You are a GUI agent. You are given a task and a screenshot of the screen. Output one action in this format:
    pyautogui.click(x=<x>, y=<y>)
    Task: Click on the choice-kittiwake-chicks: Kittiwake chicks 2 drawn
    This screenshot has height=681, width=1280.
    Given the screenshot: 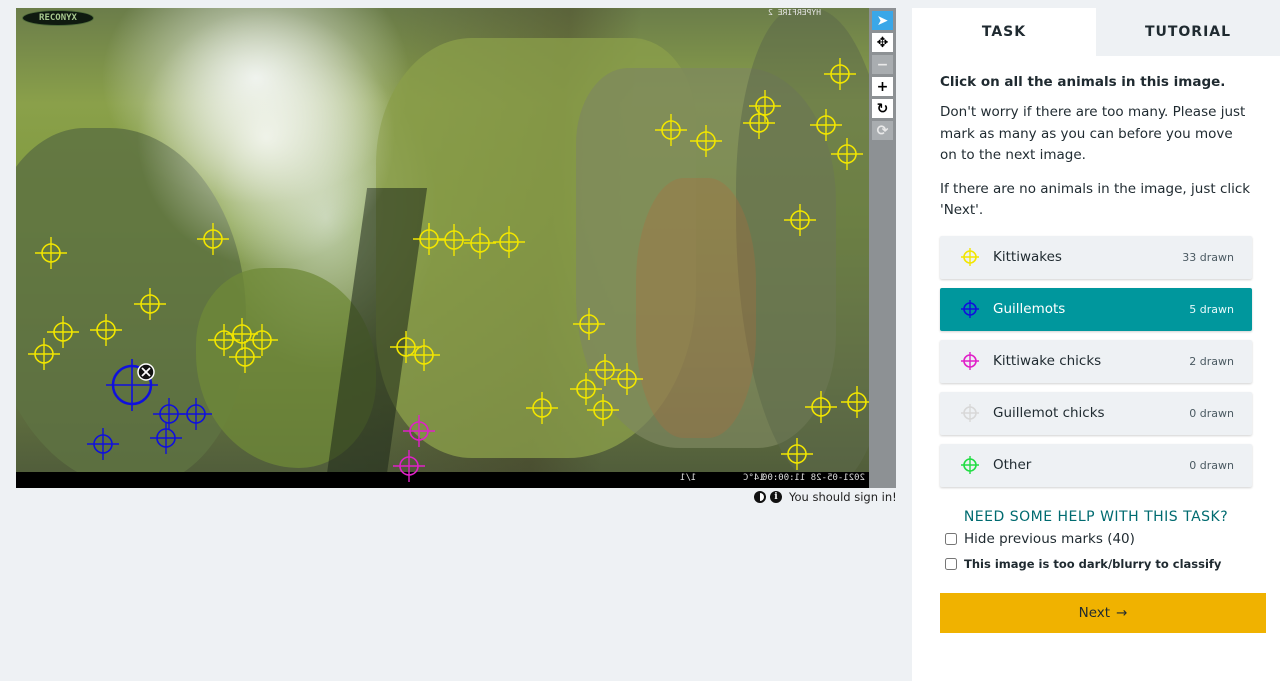 What is the action you would take?
    pyautogui.click(x=1096, y=361)
    